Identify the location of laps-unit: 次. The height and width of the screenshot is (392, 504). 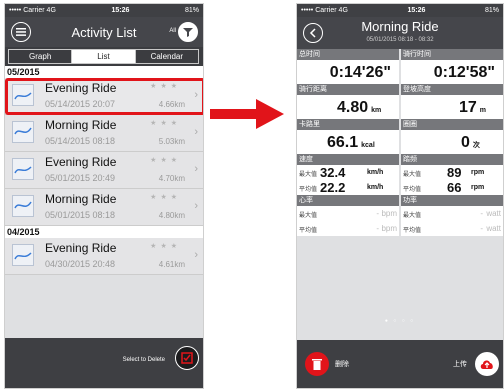
(476, 145).